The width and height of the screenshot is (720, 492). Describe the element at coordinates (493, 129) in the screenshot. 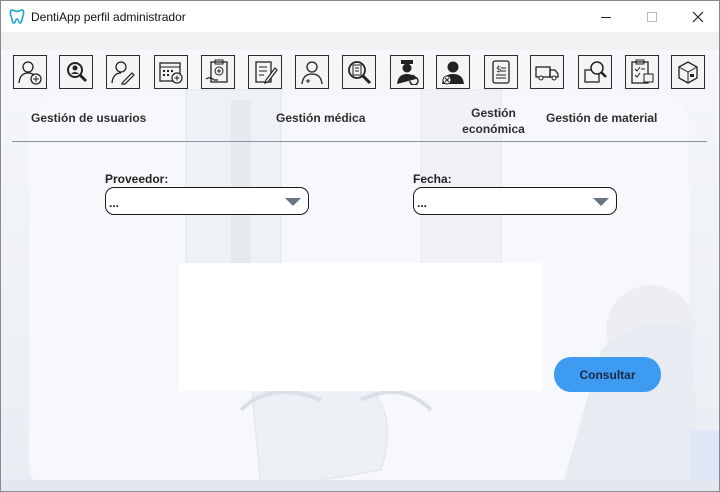

I see `section-economic-line2: económica` at that location.